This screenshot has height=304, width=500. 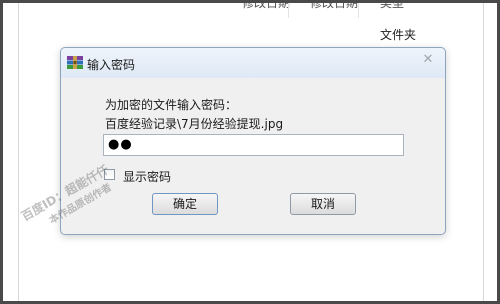 What do you see at coordinates (194, 124) in the screenshot?
I see `encrypted-file-path: 百度经验记录\7月份经验提现.jpg` at bounding box center [194, 124].